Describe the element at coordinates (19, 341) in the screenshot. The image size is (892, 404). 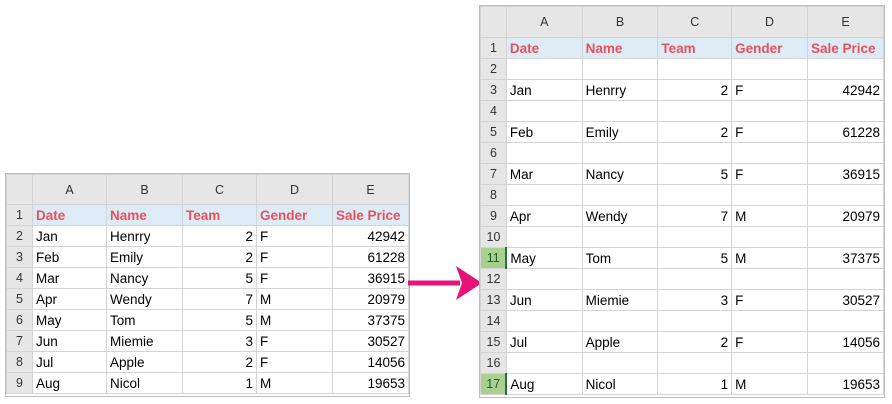
I see `row-header: 7` at that location.